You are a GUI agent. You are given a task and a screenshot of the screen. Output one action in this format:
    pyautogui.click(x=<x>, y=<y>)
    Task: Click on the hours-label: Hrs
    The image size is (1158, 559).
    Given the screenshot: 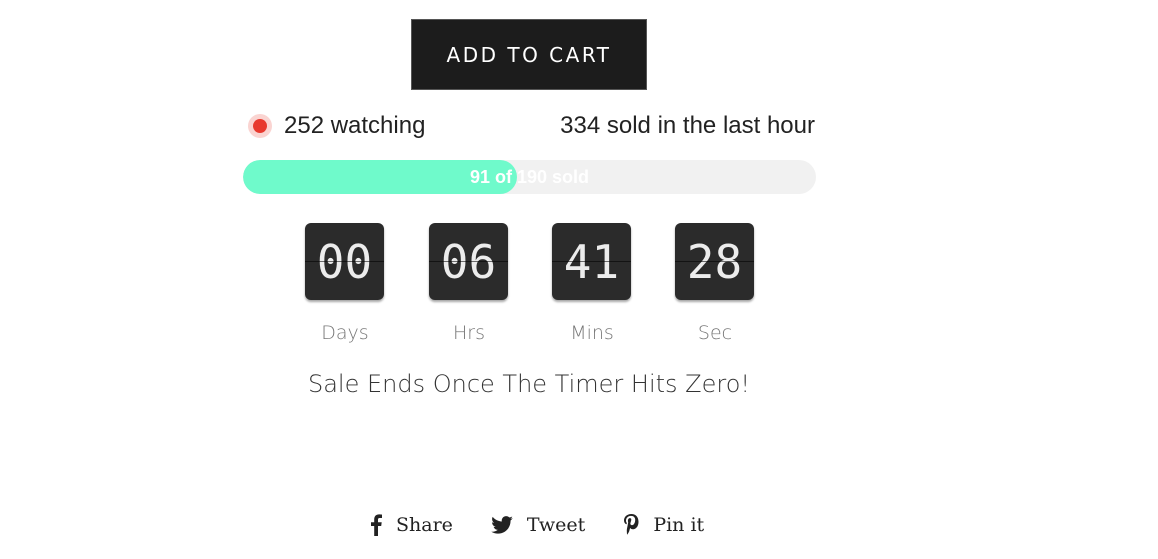 What is the action you would take?
    pyautogui.click(x=469, y=333)
    